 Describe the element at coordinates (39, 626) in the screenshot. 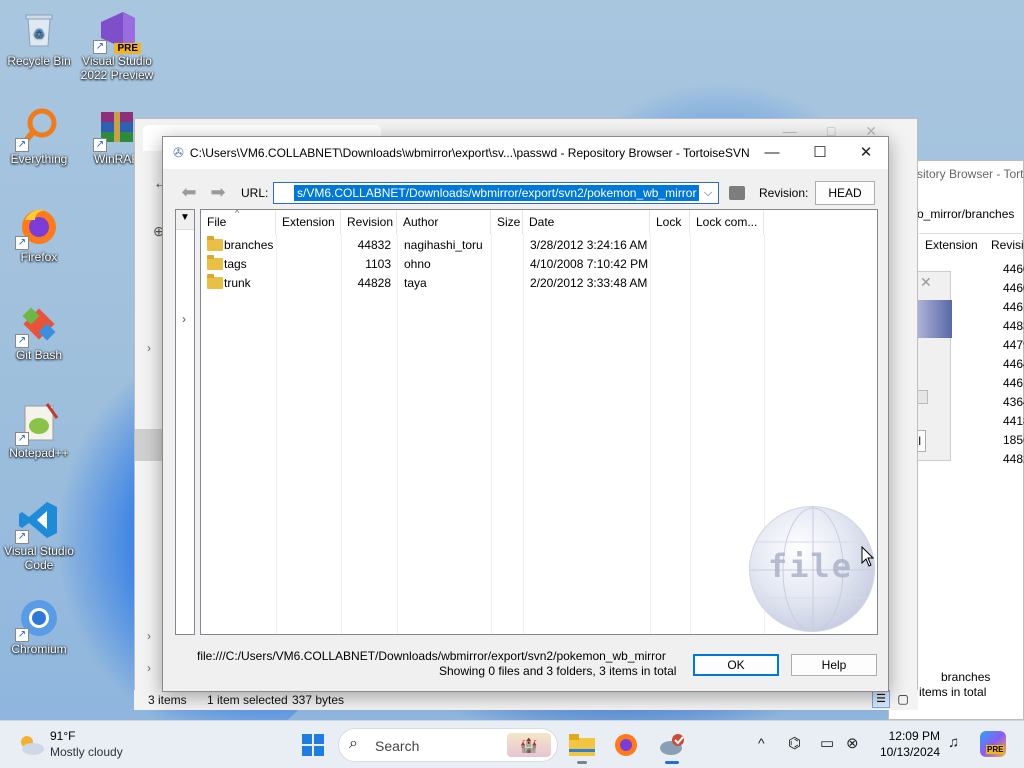

I see `chromium-shortcut: ↗ Chromium` at that location.